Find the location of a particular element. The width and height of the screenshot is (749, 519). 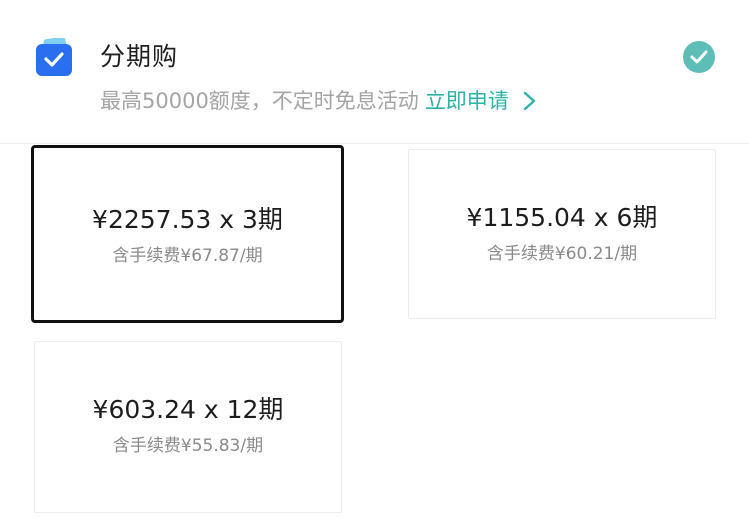

credit-limit-text: 最高50000额度，不定时免息活动 is located at coordinates (259, 101).